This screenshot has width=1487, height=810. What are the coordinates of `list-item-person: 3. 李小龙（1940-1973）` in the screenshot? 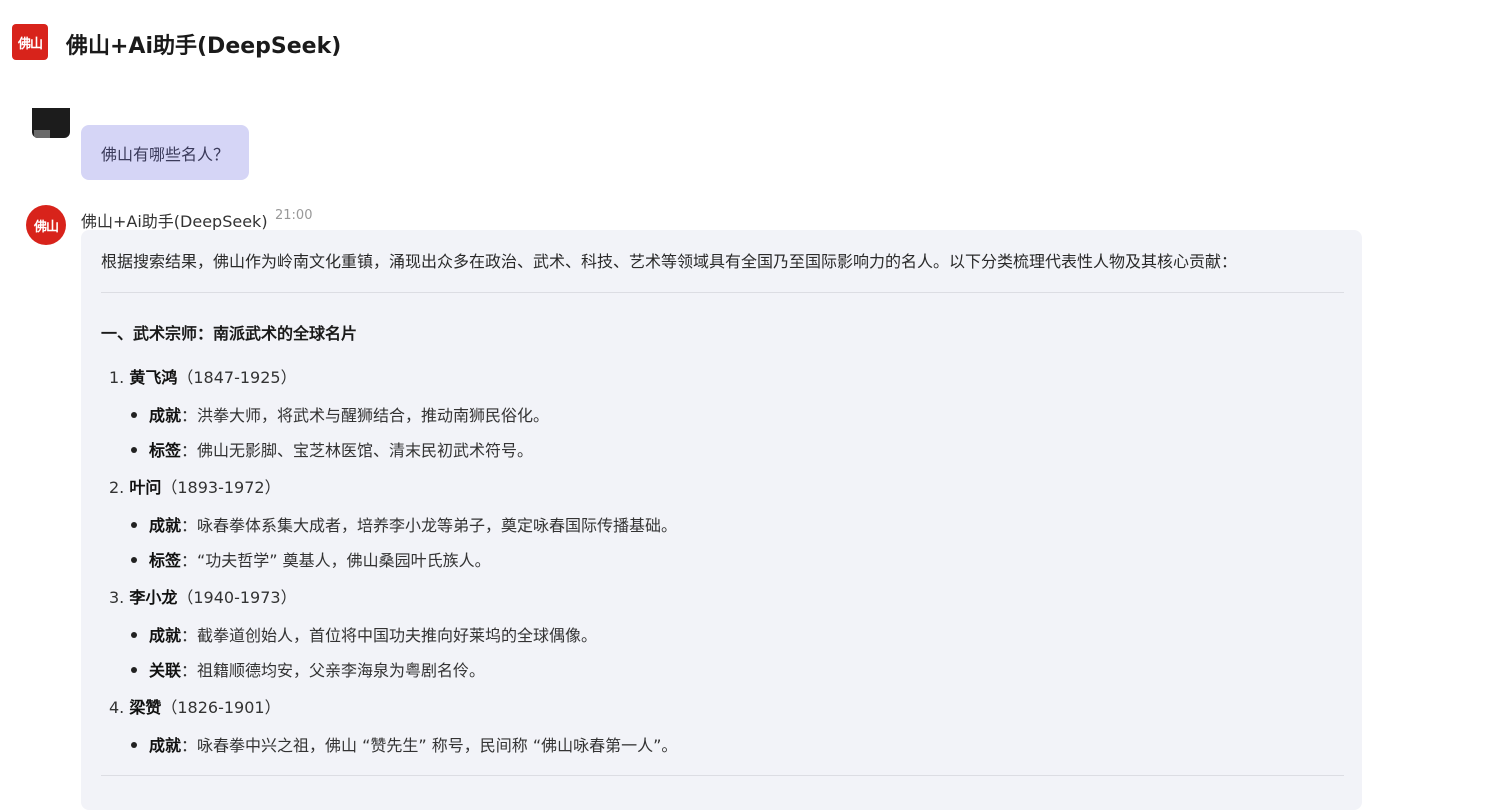 It's located at (203, 596).